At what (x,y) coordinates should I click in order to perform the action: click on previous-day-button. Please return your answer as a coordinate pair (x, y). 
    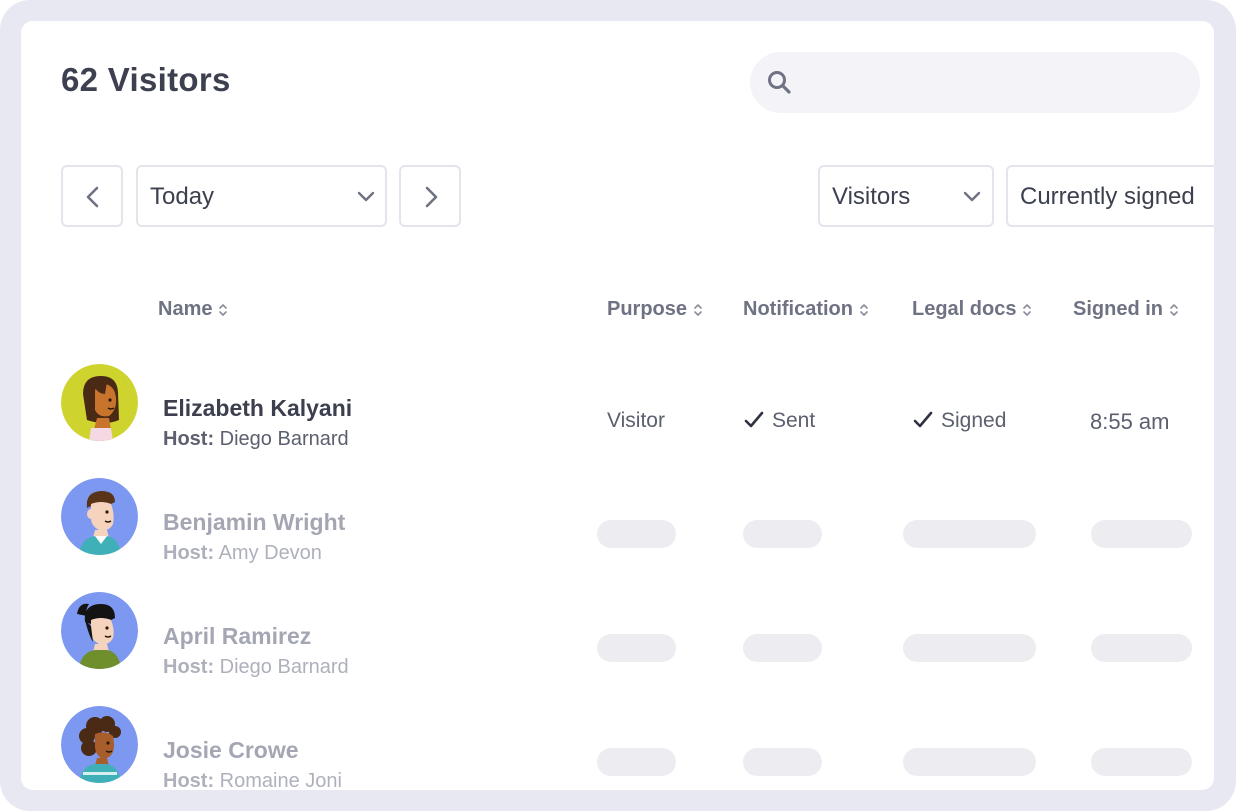
    Looking at the image, I should click on (92, 196).